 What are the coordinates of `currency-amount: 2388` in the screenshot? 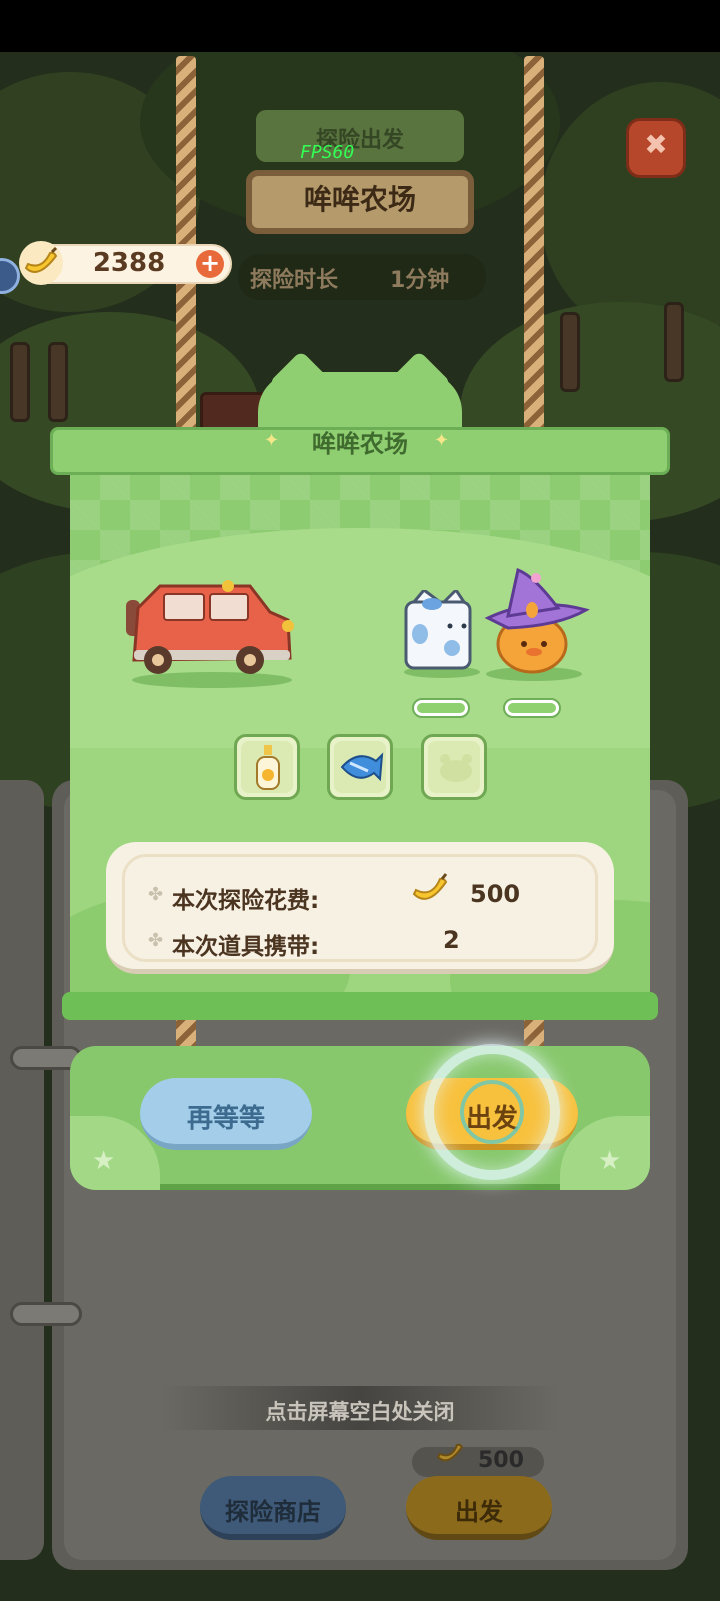 It's located at (129, 263).